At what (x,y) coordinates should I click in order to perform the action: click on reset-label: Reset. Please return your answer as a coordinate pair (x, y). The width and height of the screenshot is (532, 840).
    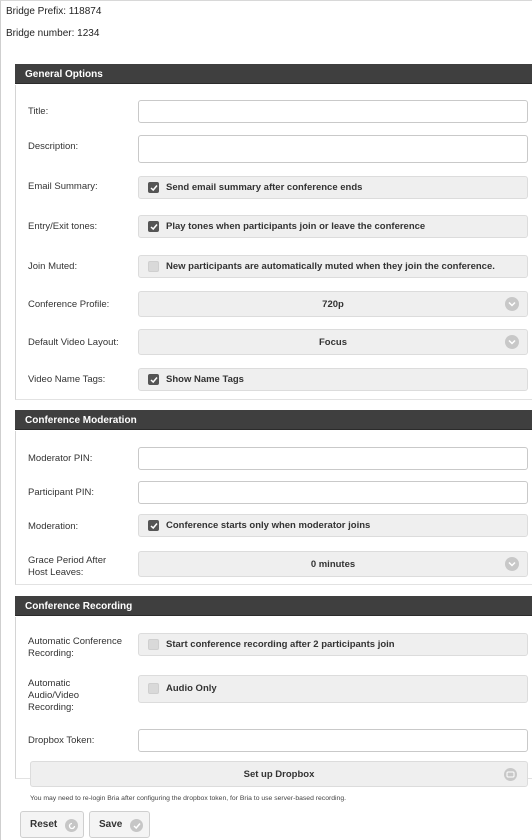
    Looking at the image, I should click on (44, 824).